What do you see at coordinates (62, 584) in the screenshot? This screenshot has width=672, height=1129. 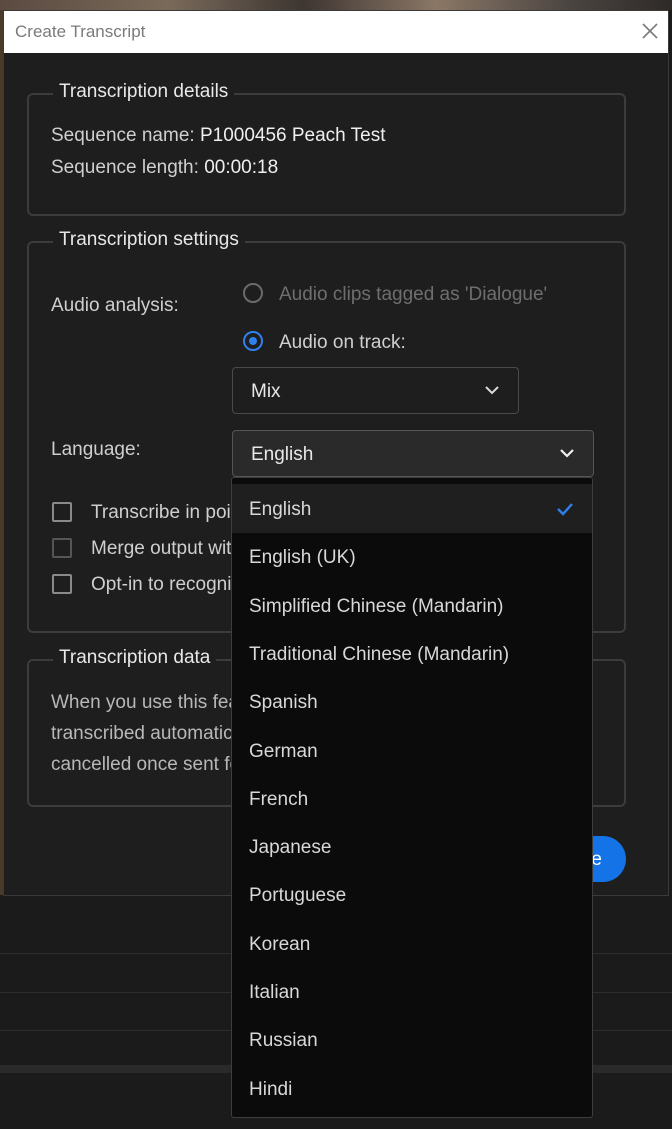 I see `opt-in-recognition-checkbox` at bounding box center [62, 584].